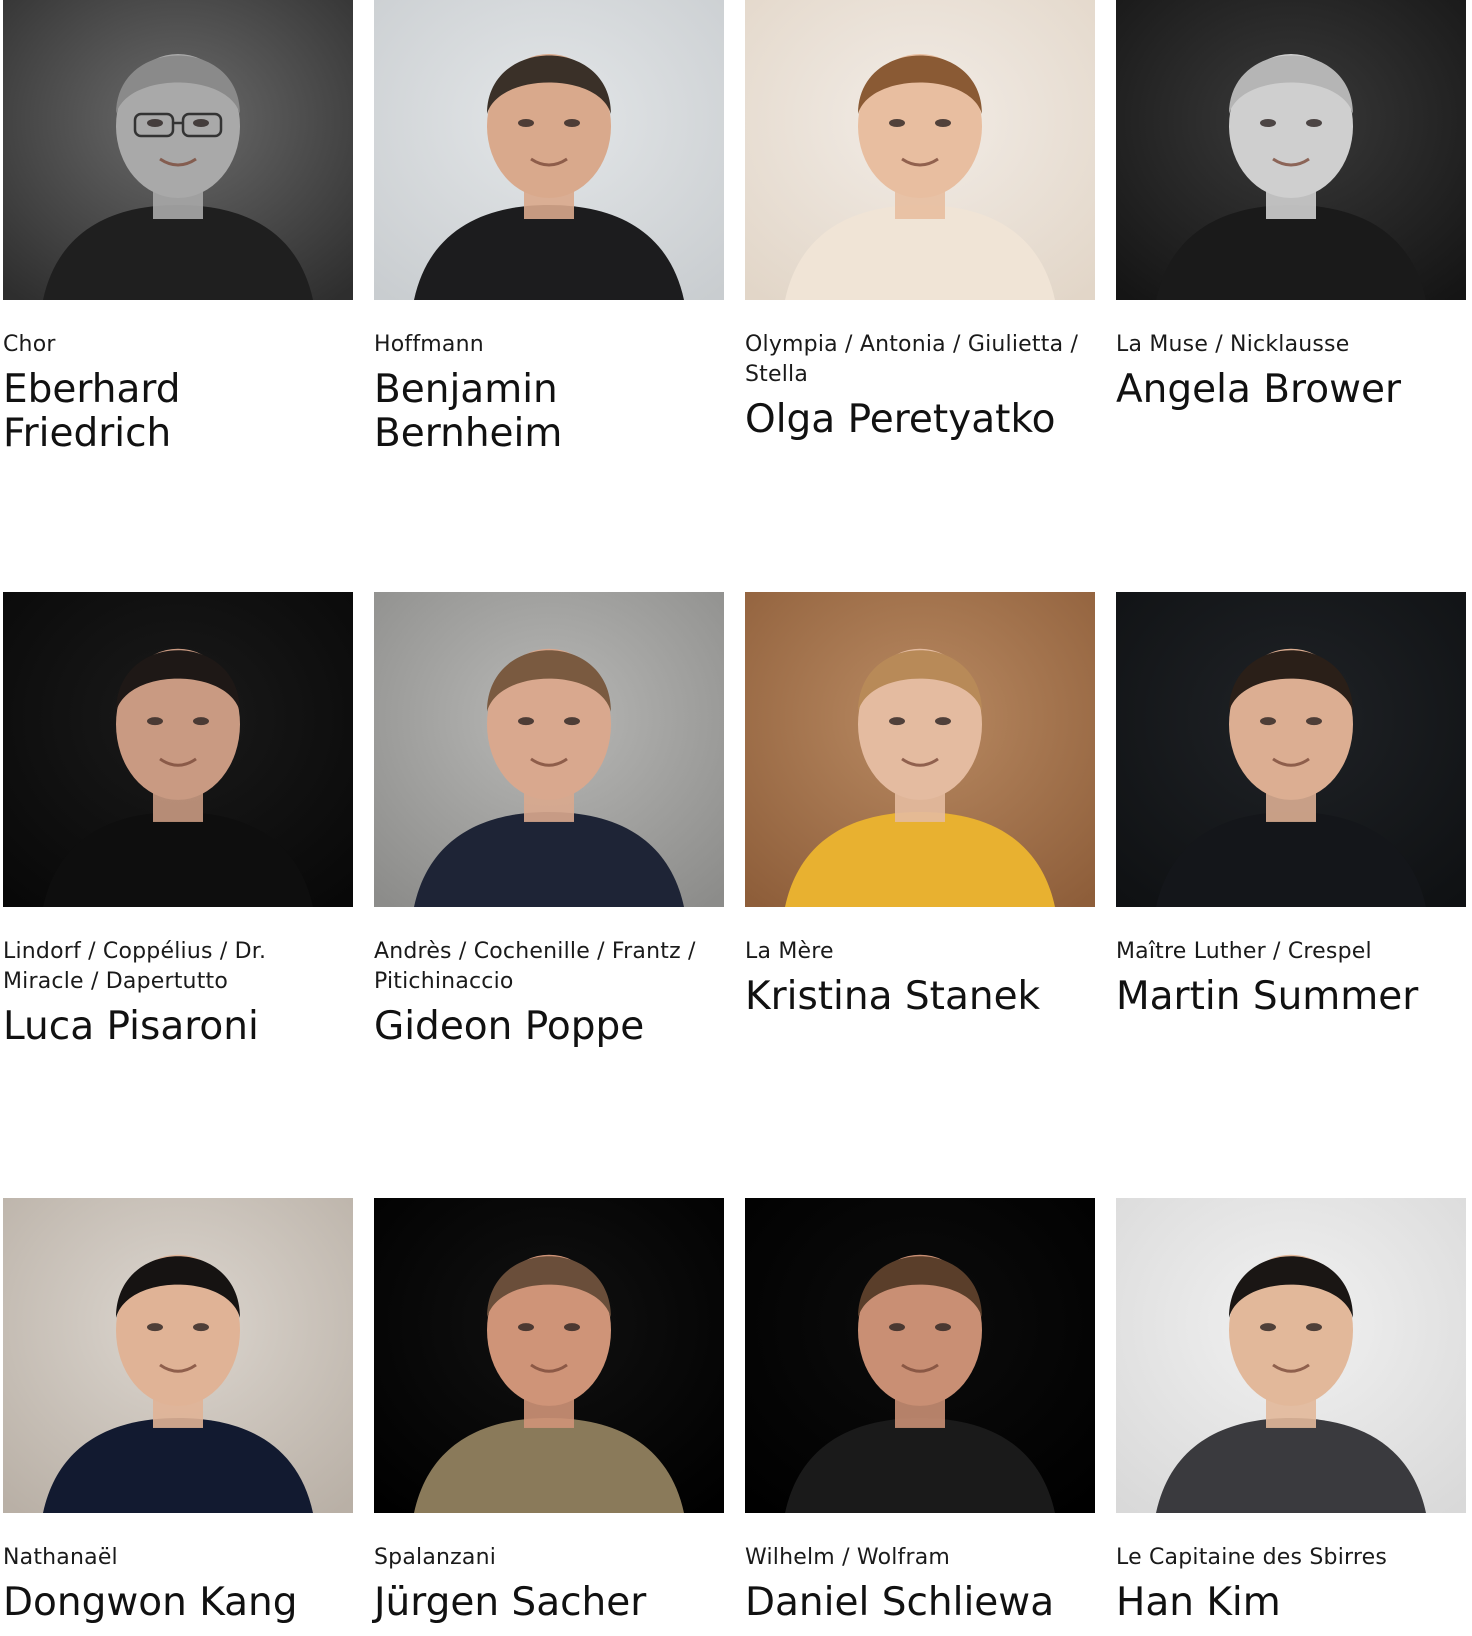 This screenshot has width=1472, height=1636. Describe the element at coordinates (917, 420) in the screenshot. I see `cast-name: Olga Peretyatko` at that location.